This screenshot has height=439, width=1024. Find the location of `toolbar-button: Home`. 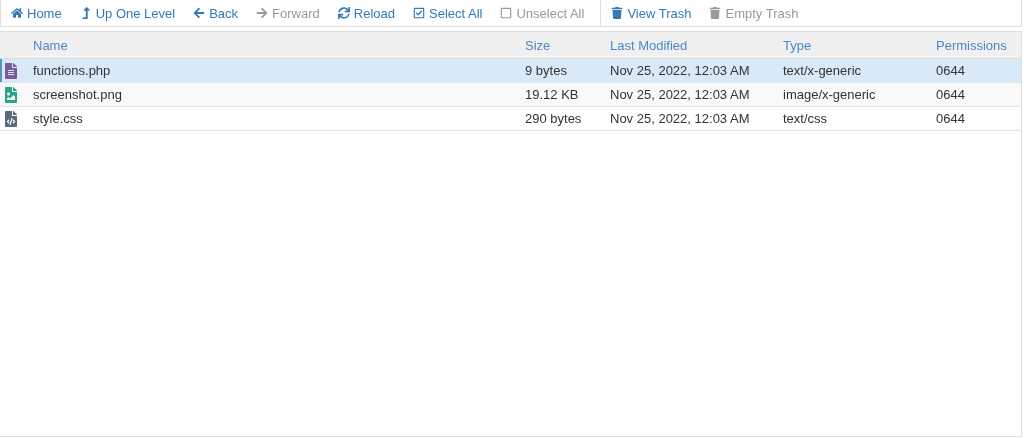

toolbar-button: Home is located at coordinates (36, 13).